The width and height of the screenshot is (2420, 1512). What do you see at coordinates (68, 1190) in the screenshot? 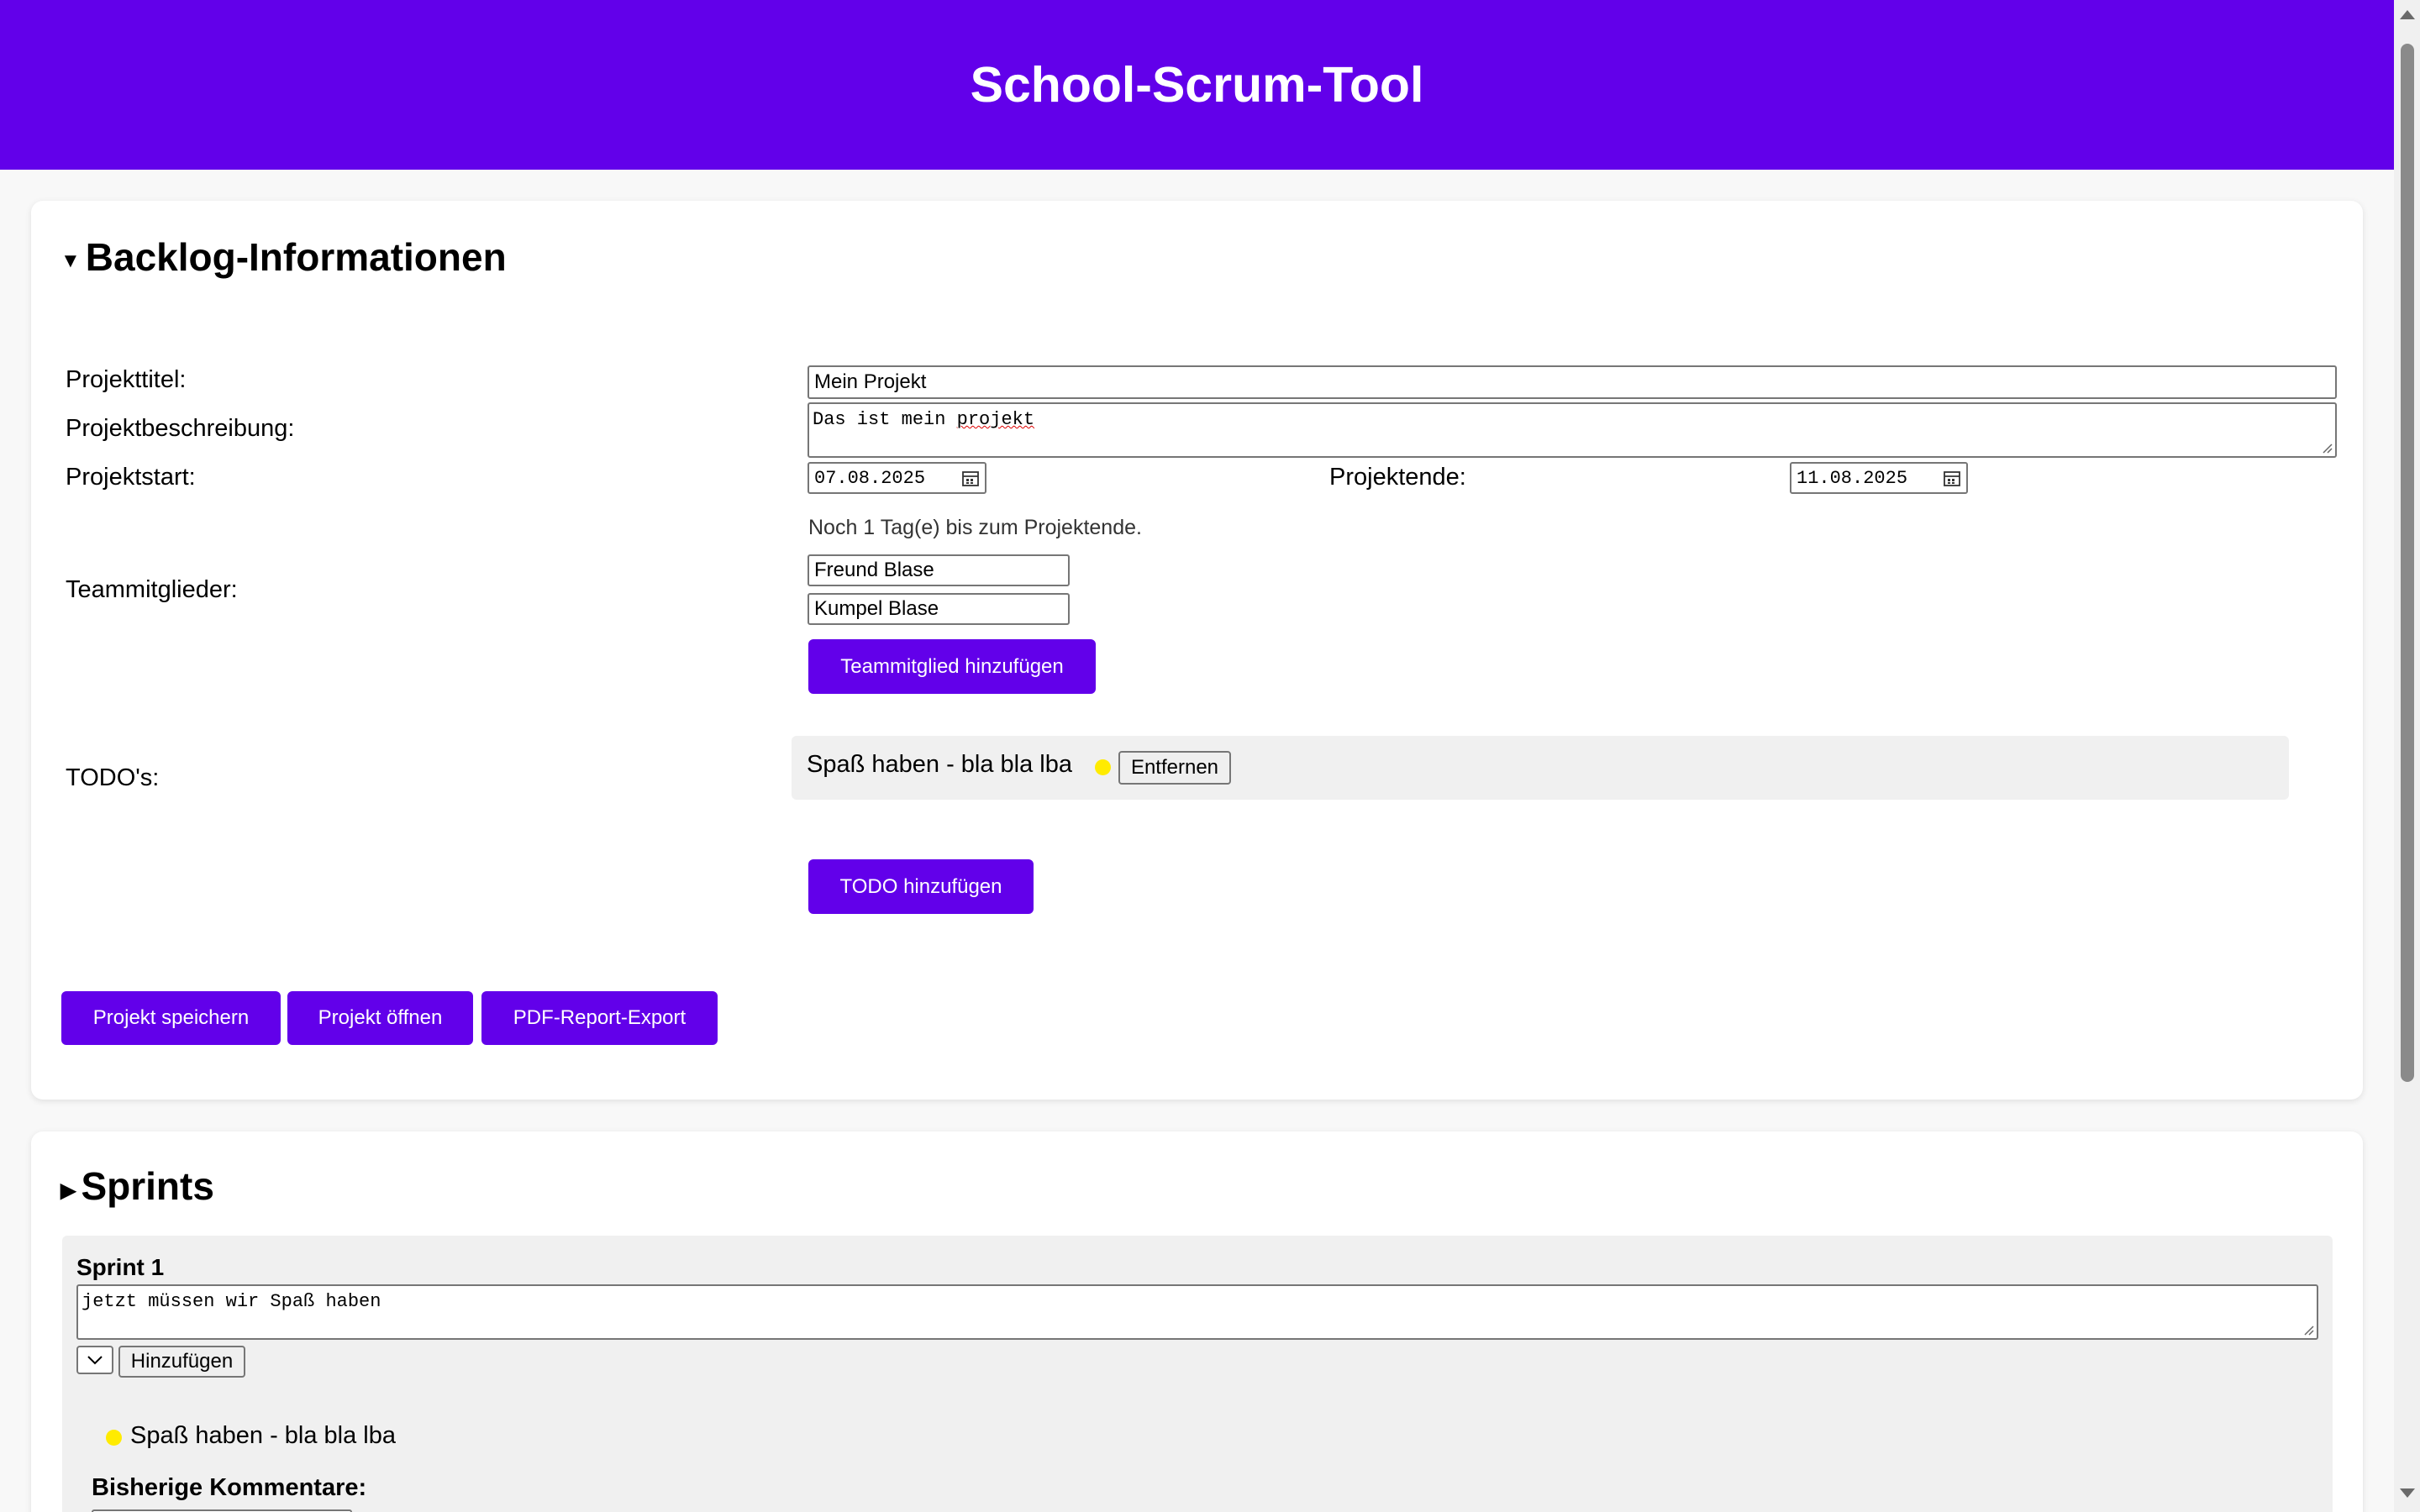
I see `triangle-right-icon: ▶` at bounding box center [68, 1190].